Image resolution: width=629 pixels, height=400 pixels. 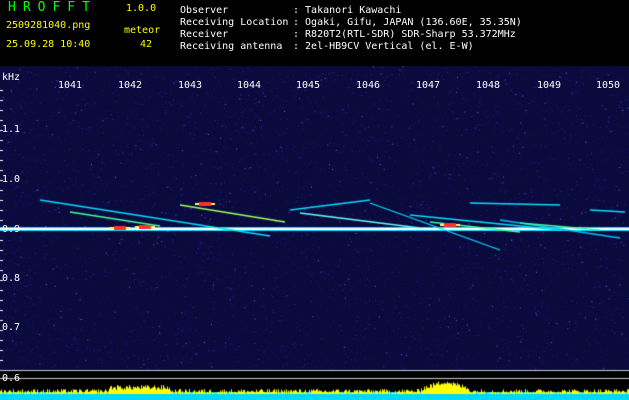 What do you see at coordinates (347, 10) in the screenshot?
I see `info-value-observer: : Takanori Kawachi` at bounding box center [347, 10].